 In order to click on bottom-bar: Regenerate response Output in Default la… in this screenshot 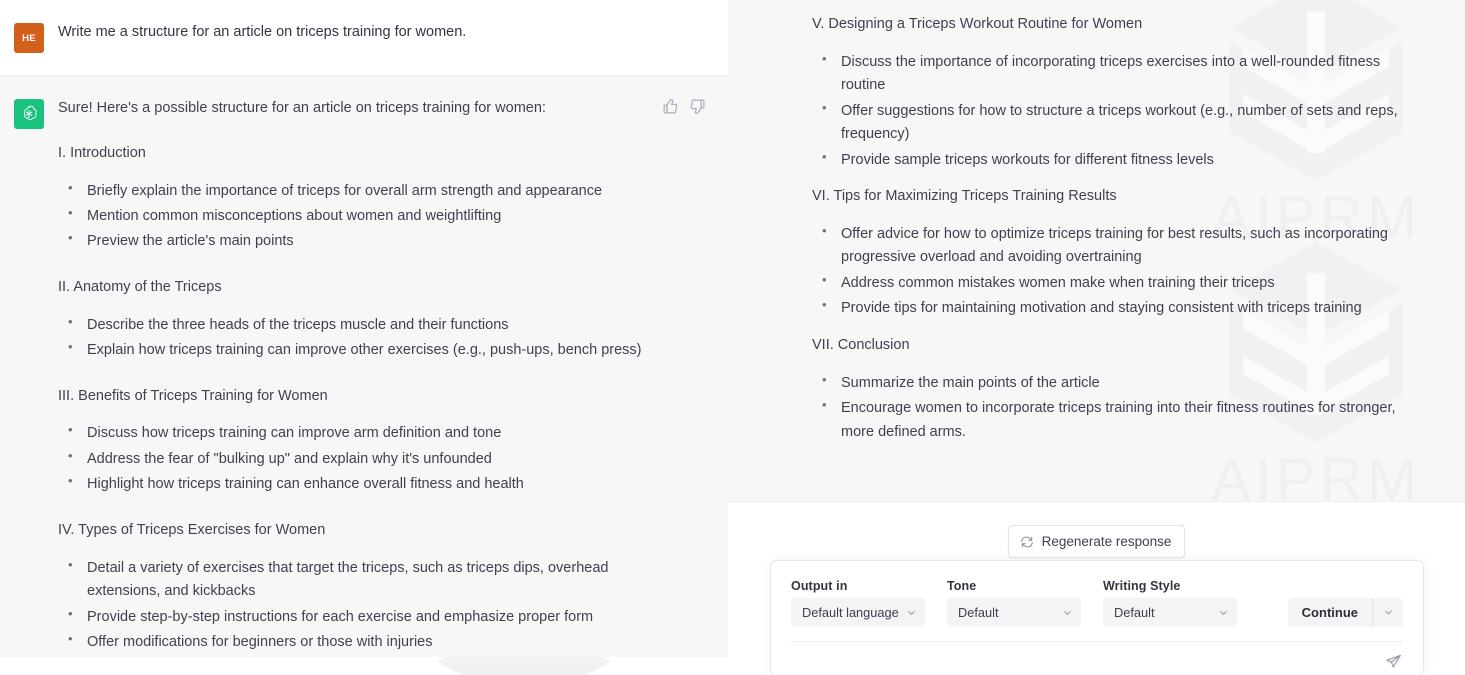, I will do `click(1096, 588)`.